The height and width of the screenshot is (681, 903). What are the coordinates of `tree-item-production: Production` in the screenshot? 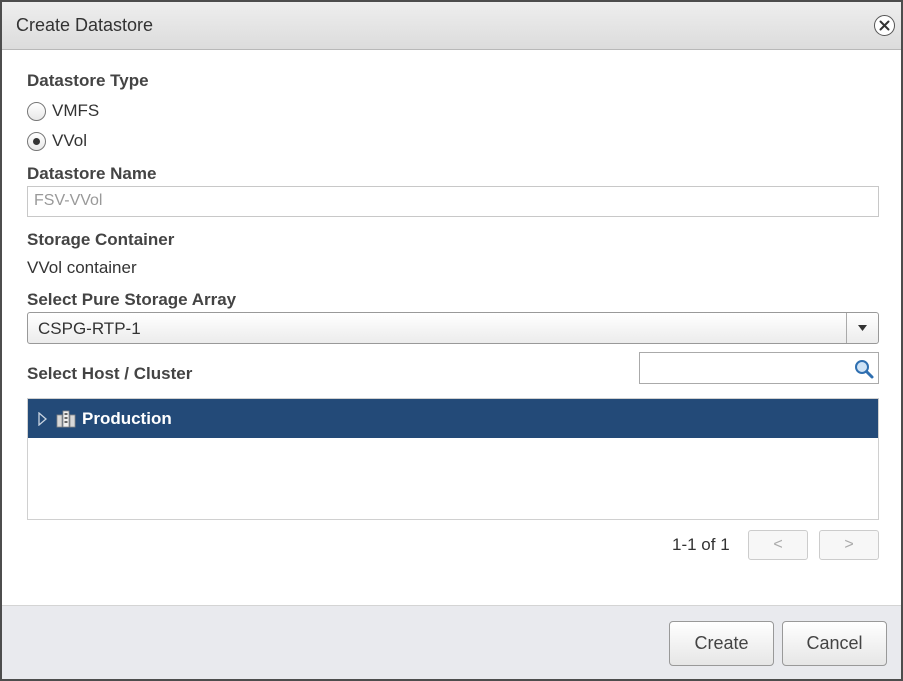 It's located at (453, 418).